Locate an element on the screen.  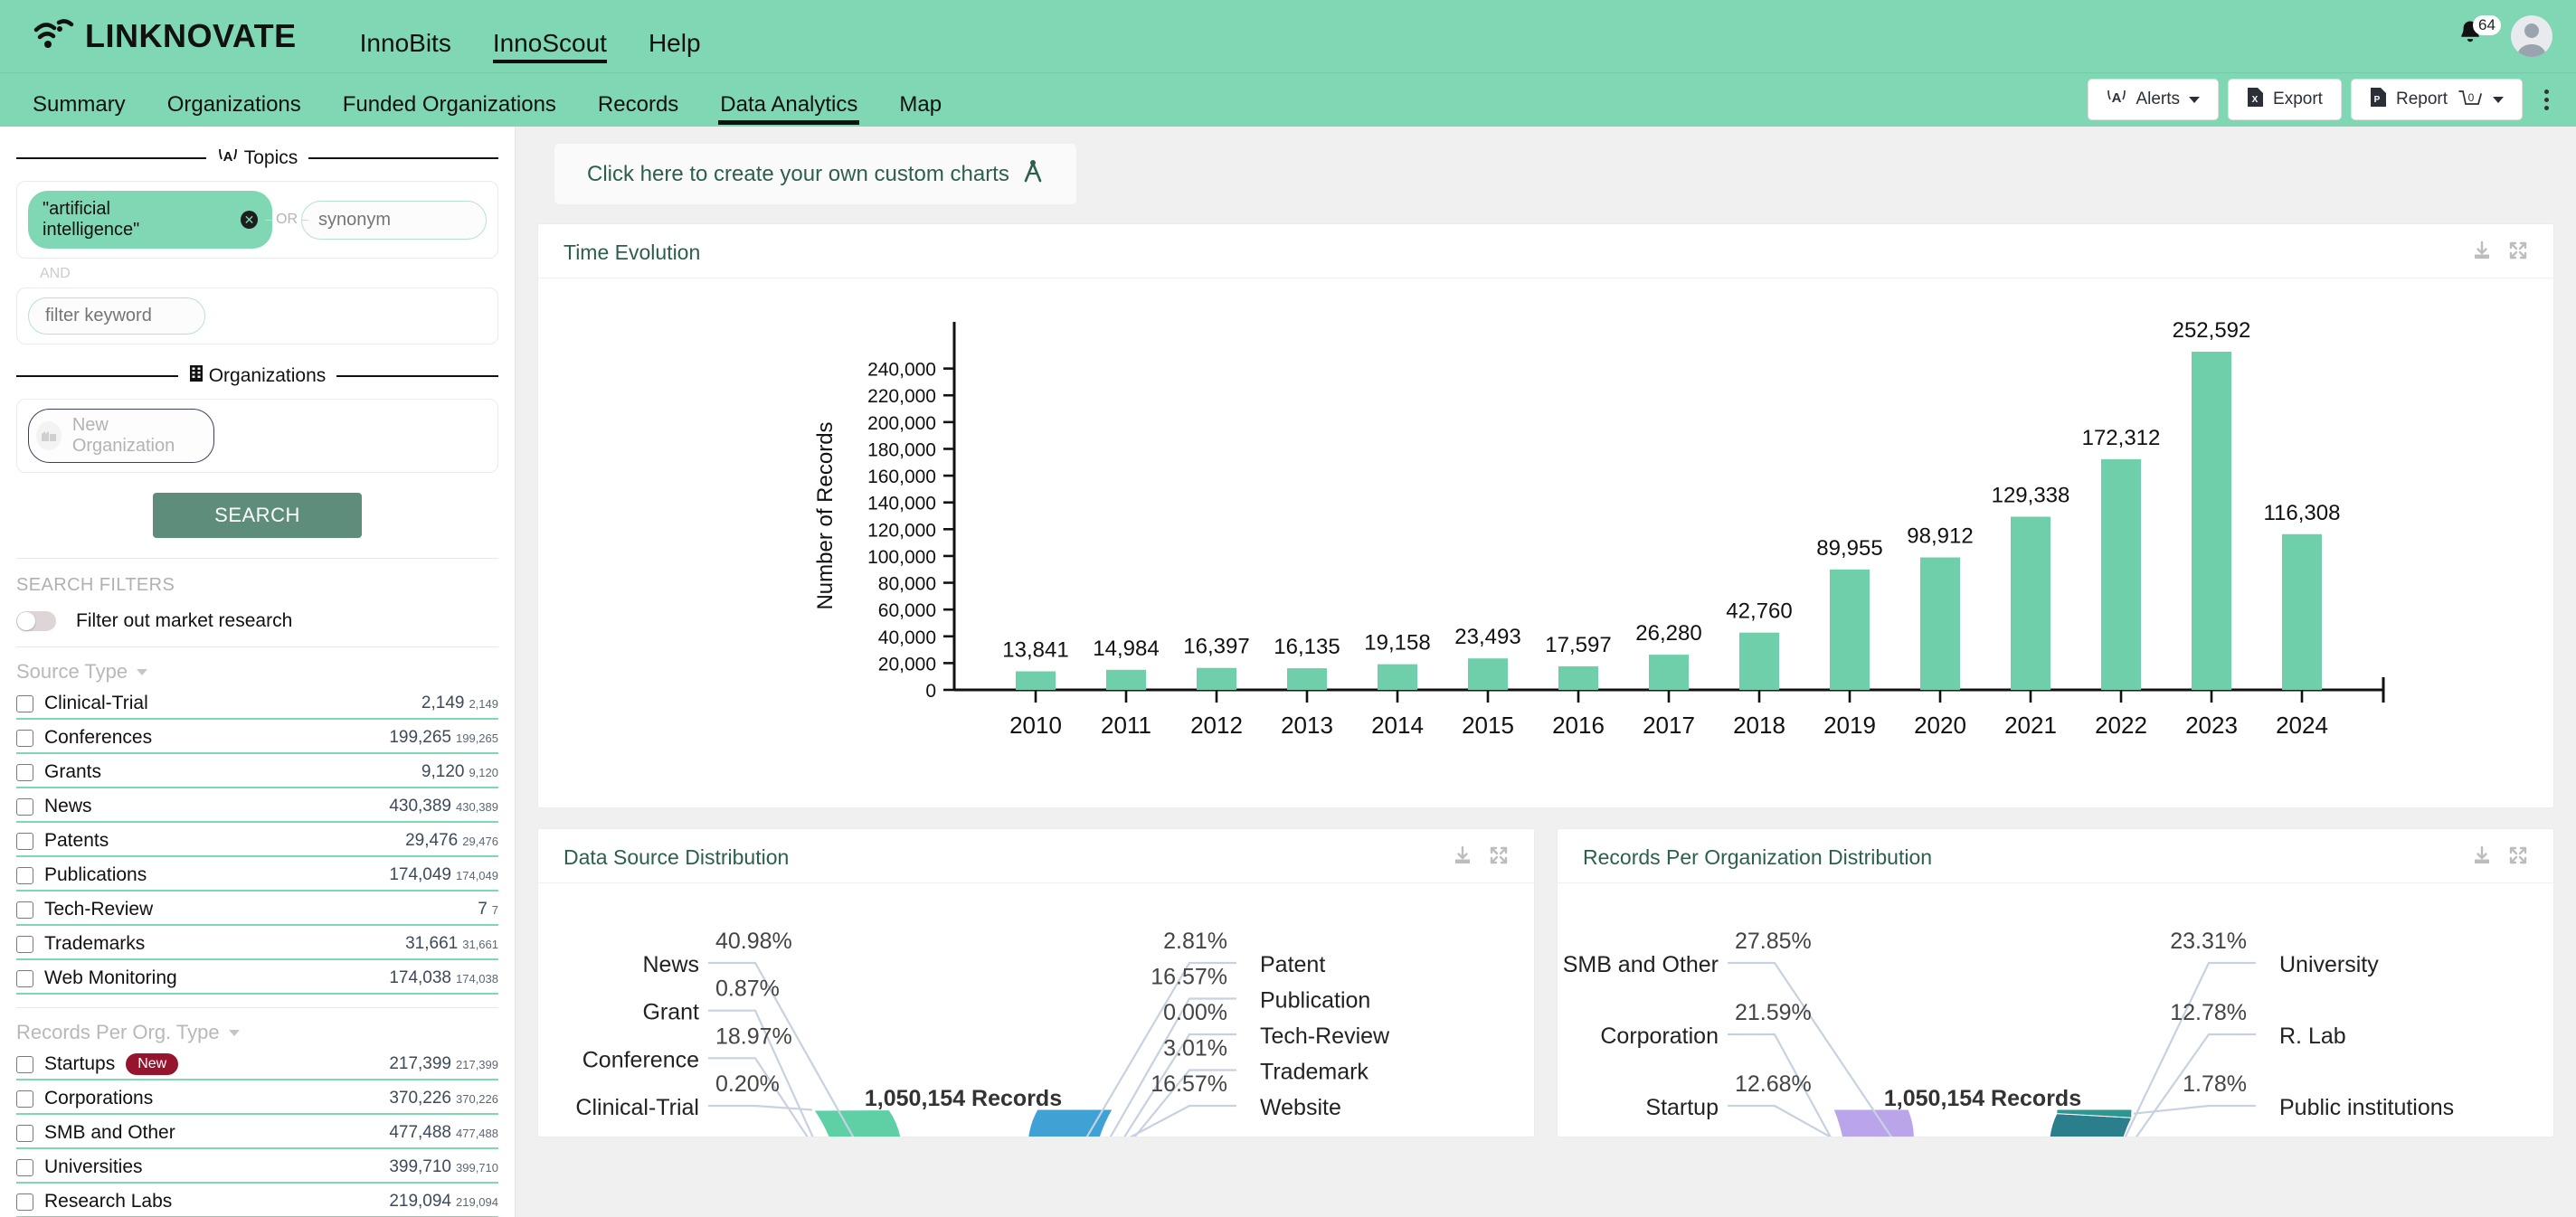
topic-chip: "artificial intelligence" ✕ is located at coordinates (150, 220).